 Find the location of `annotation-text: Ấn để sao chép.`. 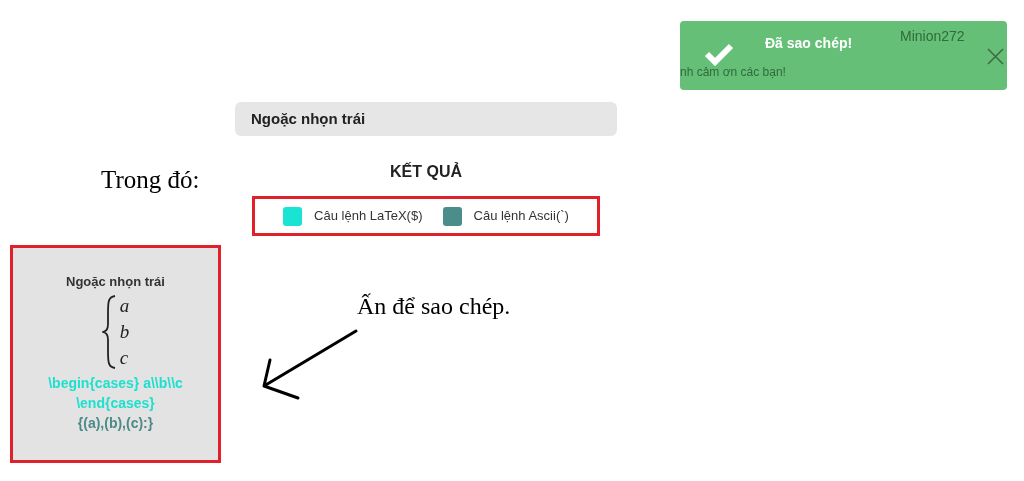

annotation-text: Ấn để sao chép. is located at coordinates (434, 306).